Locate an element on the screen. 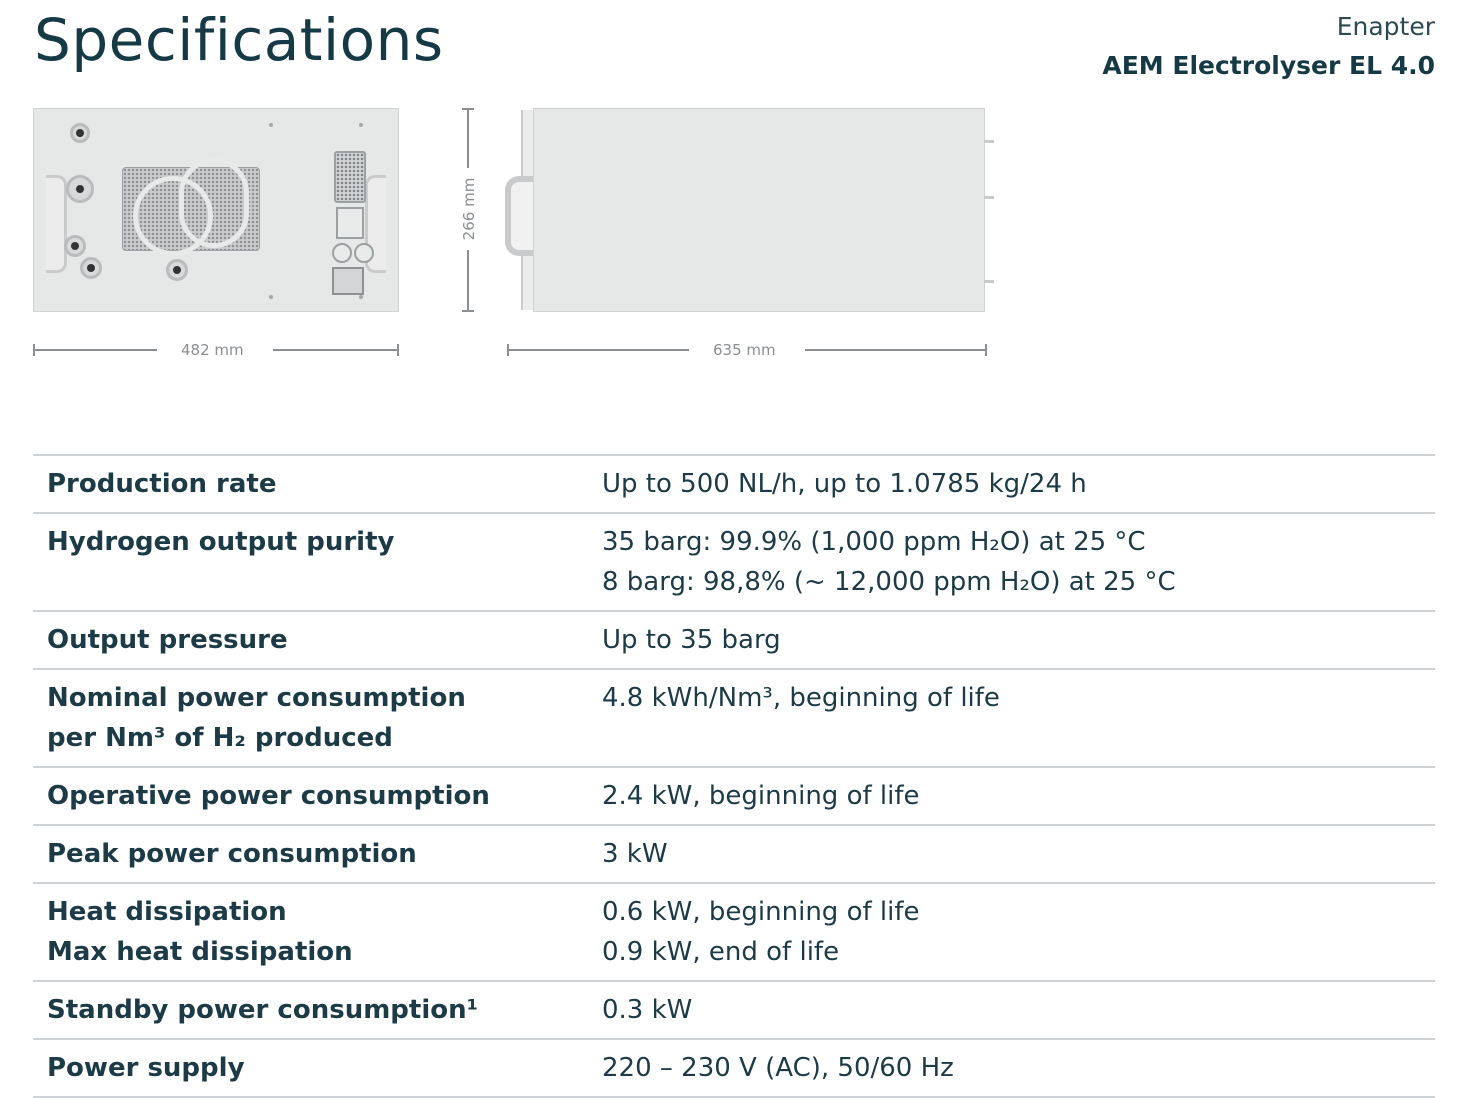 Image resolution: width=1483 pixels, height=1098 pixels. spec-label: Standby power consumption¹ is located at coordinates (317, 1010).